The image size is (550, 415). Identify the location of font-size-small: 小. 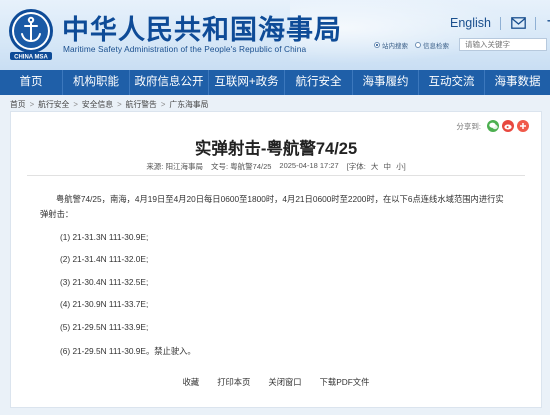
(400, 166).